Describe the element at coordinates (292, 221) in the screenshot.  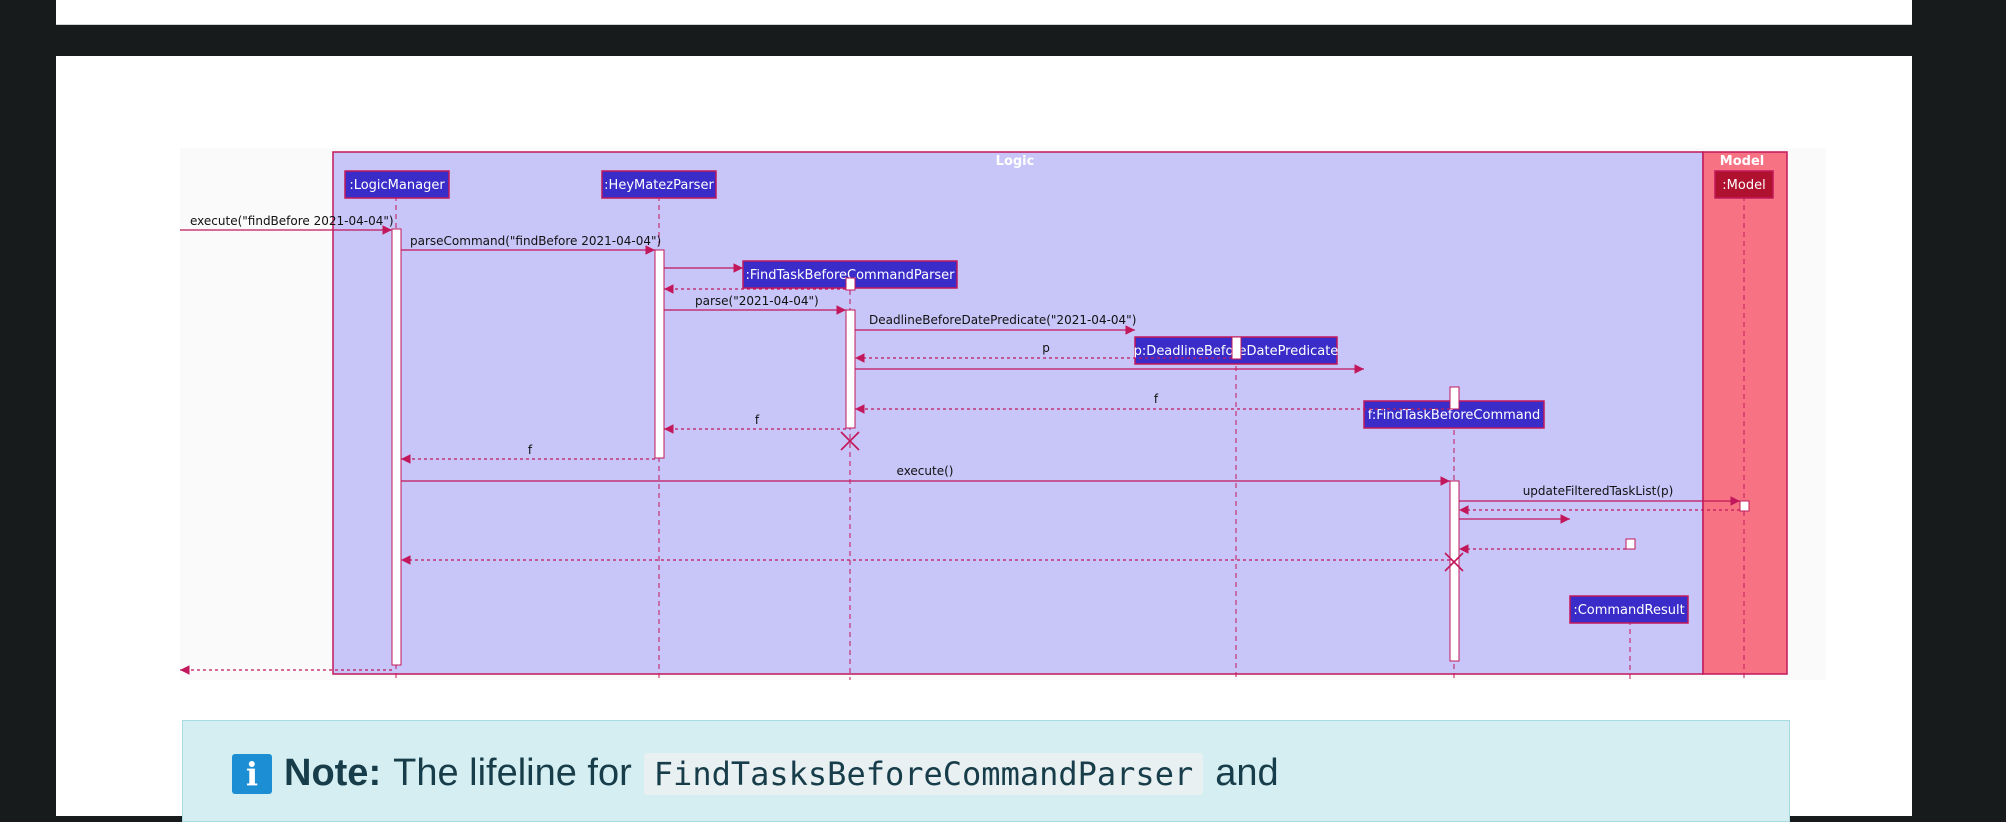
I see `message-m1: execute("findBefore 2021-04-04")` at that location.